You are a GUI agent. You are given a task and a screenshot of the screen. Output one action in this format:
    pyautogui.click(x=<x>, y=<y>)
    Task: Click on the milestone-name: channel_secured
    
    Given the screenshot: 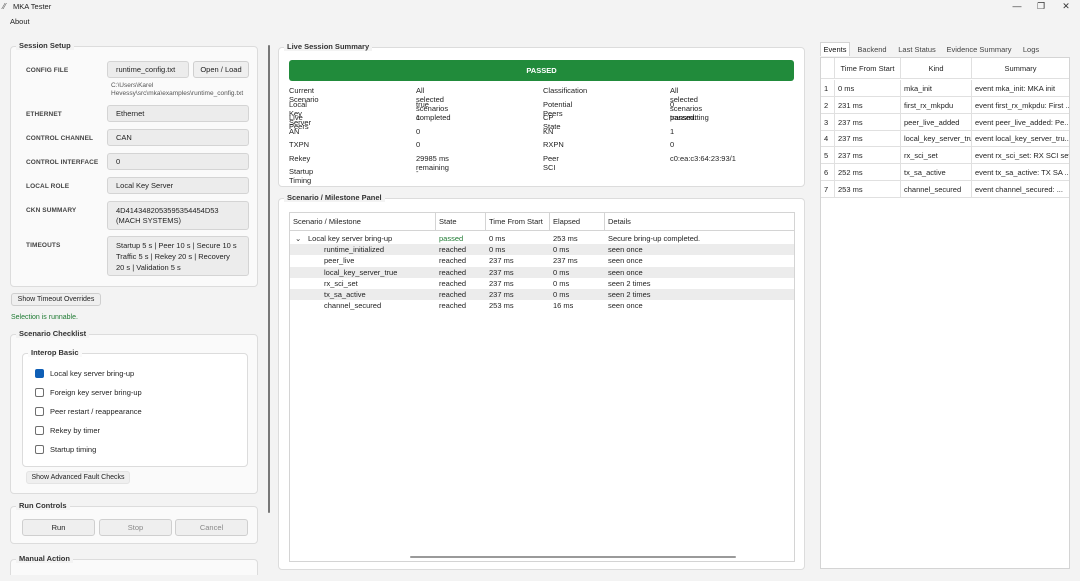 What is the action you would take?
    pyautogui.click(x=353, y=306)
    